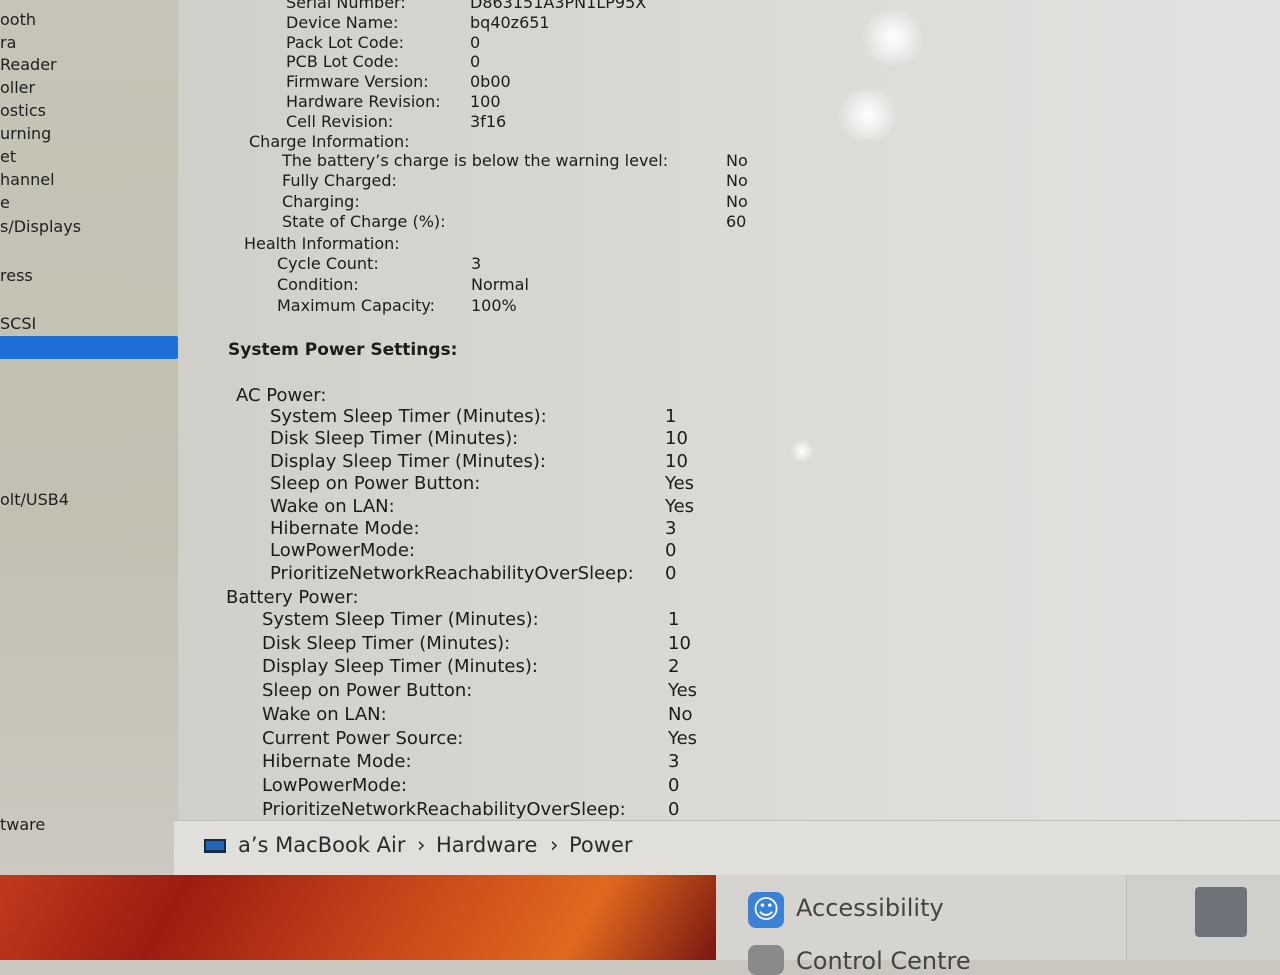  Describe the element at coordinates (510, 22) in the screenshot. I see `property-value: bq40z651` at that location.